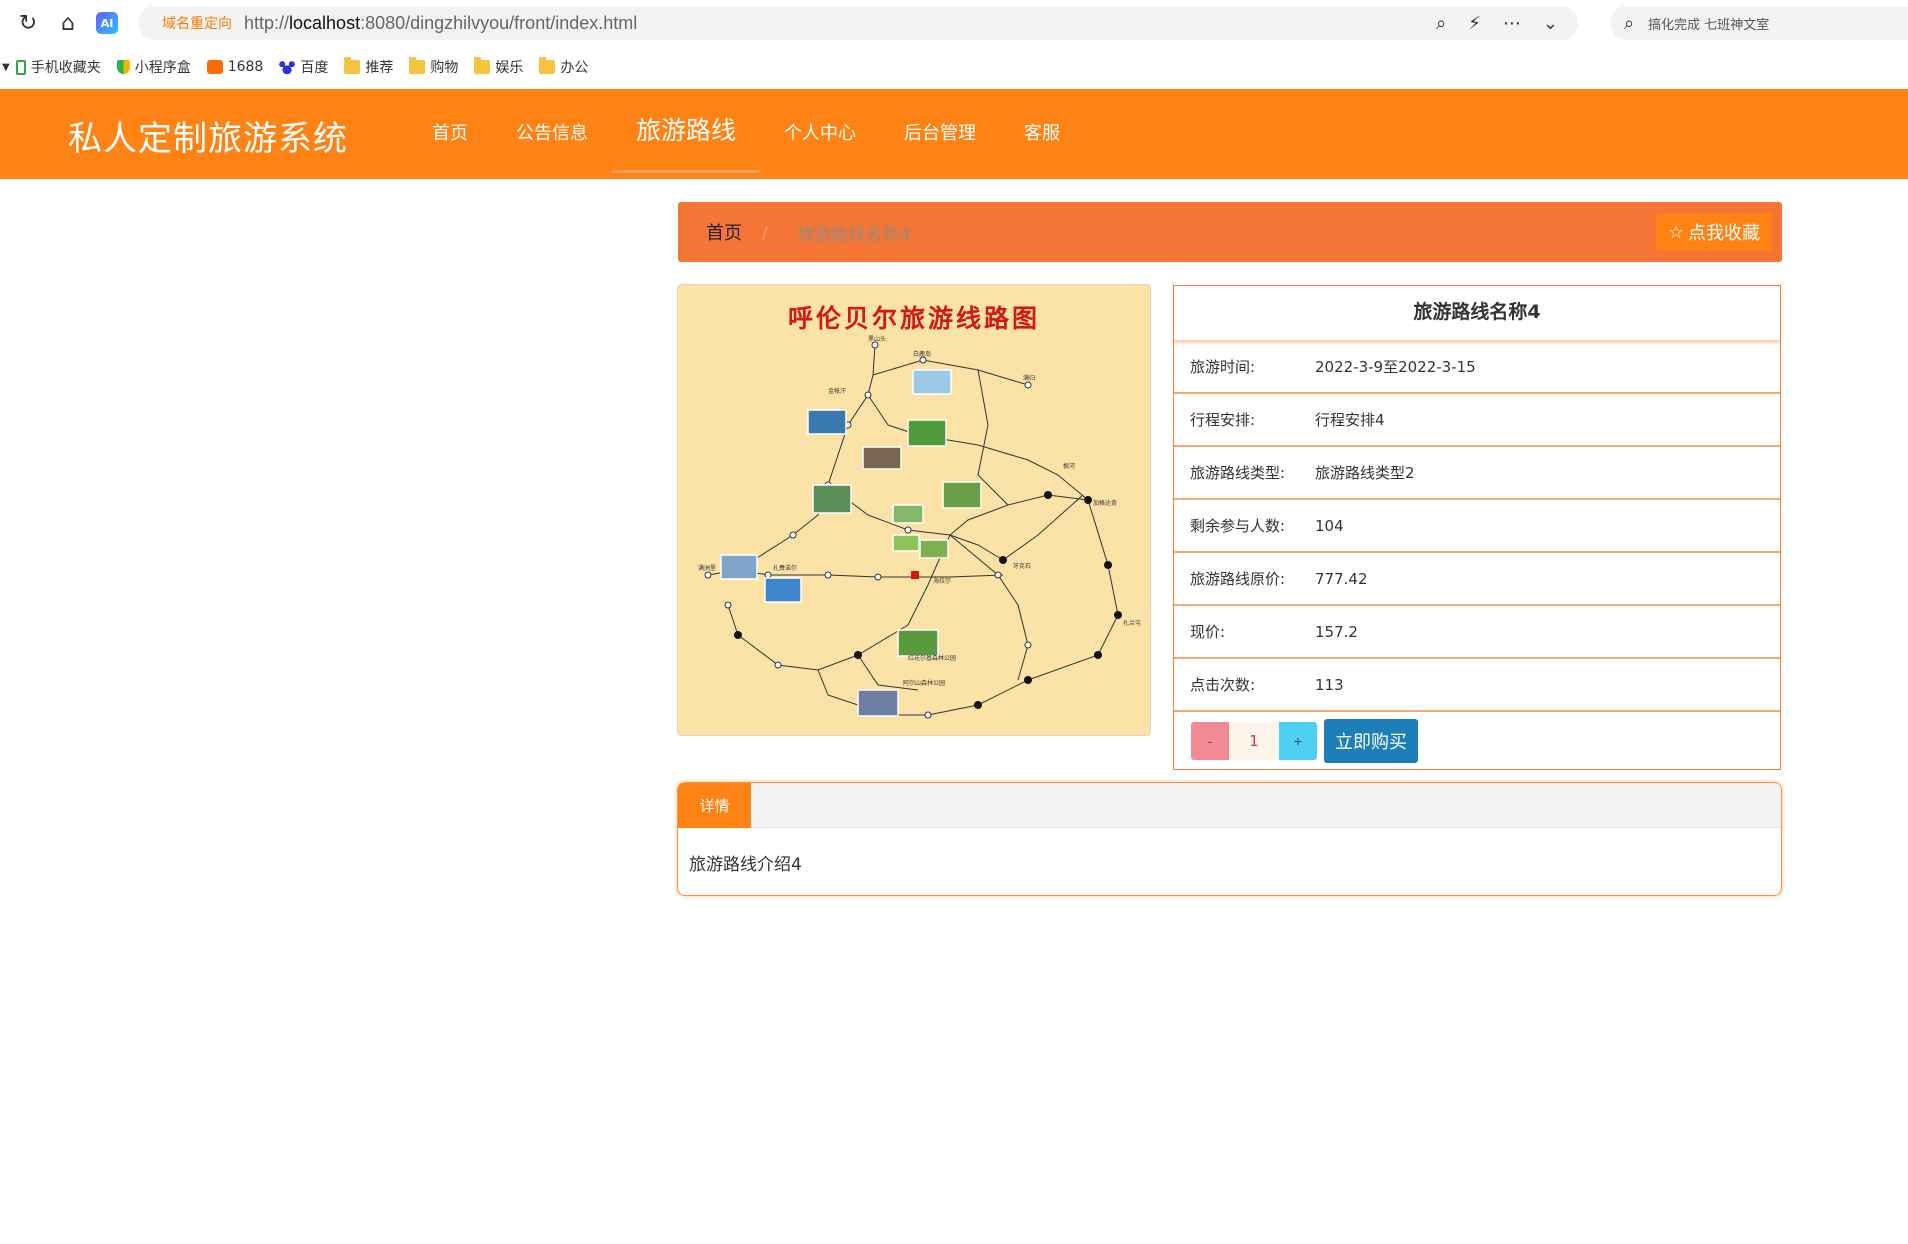  What do you see at coordinates (1474, 23) in the screenshot?
I see `lightning-icon: ⚡` at bounding box center [1474, 23].